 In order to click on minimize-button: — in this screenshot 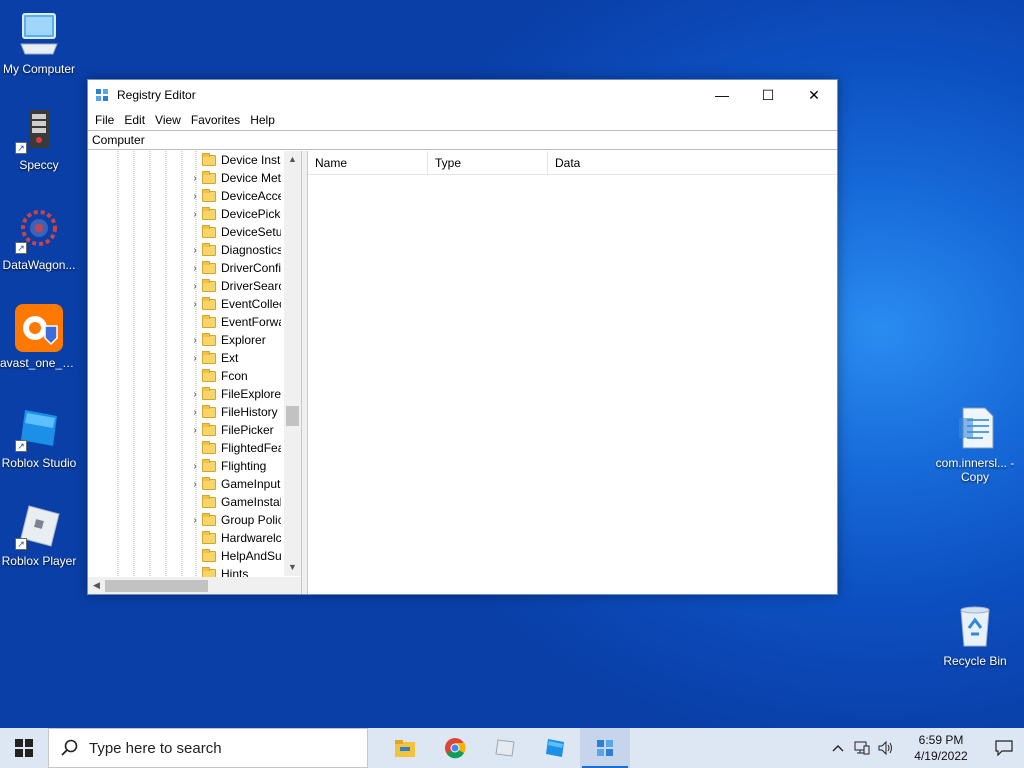, I will do `click(722, 95)`.